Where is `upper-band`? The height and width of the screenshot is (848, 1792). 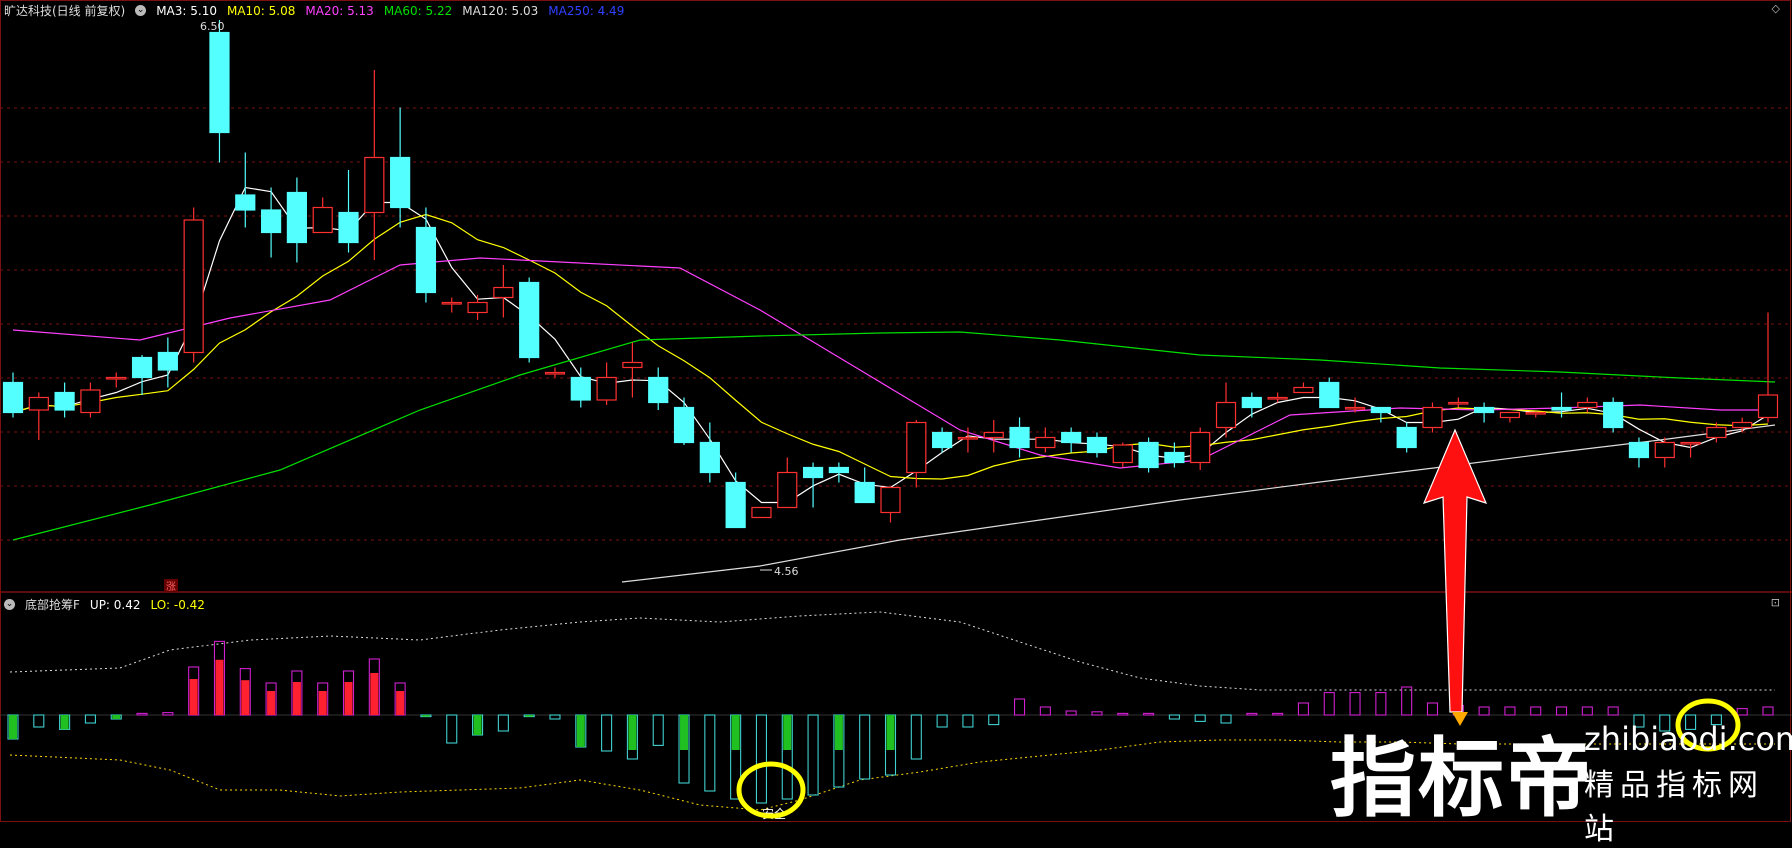
upper-band is located at coordinates (892, 651).